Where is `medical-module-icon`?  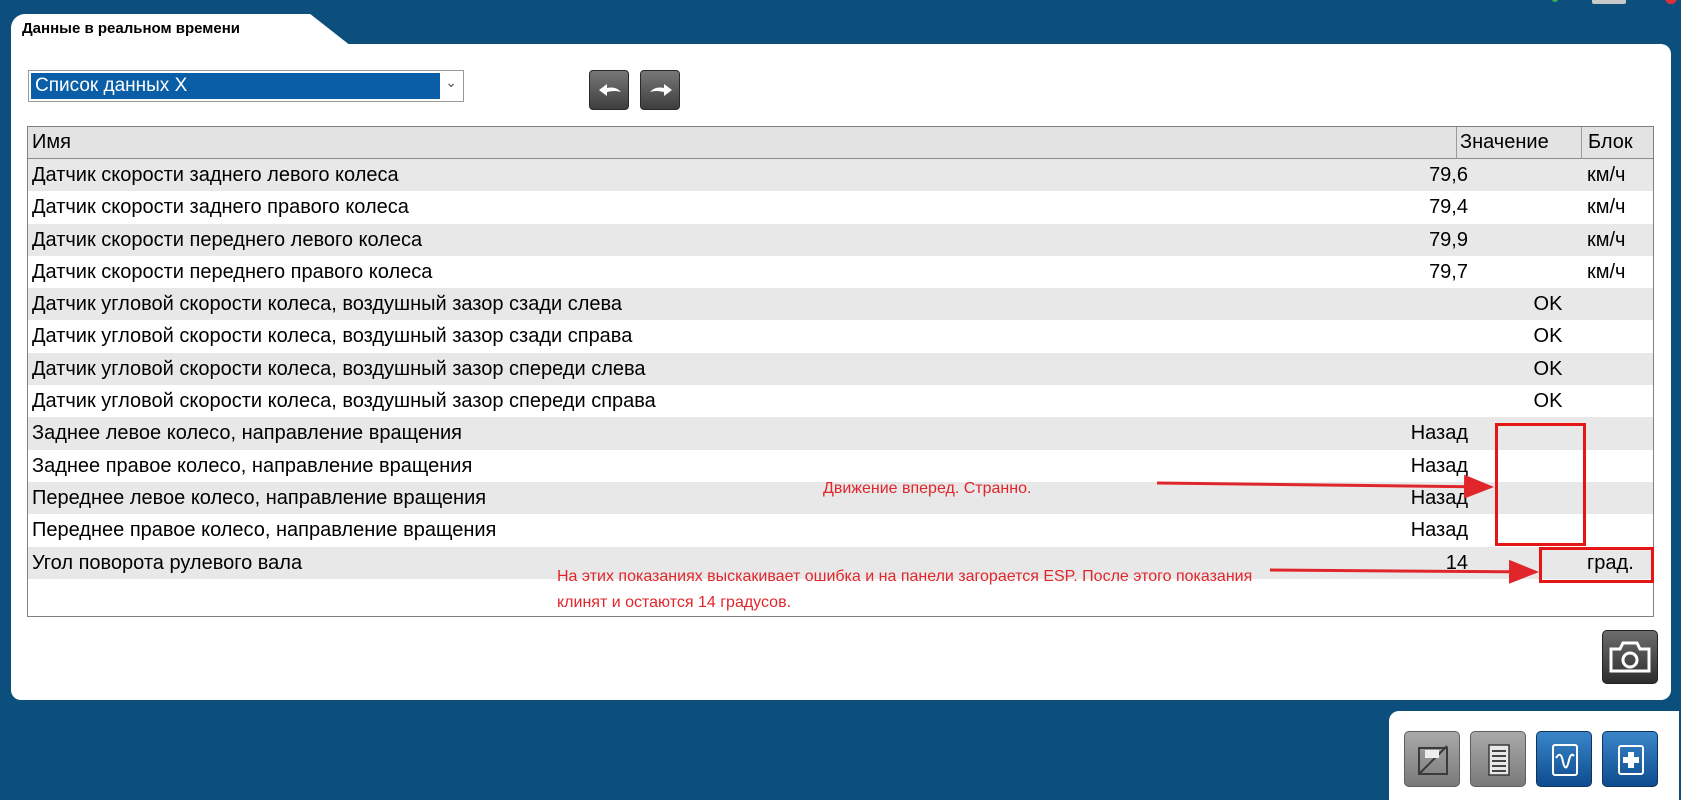
medical-module-icon is located at coordinates (1631, 760).